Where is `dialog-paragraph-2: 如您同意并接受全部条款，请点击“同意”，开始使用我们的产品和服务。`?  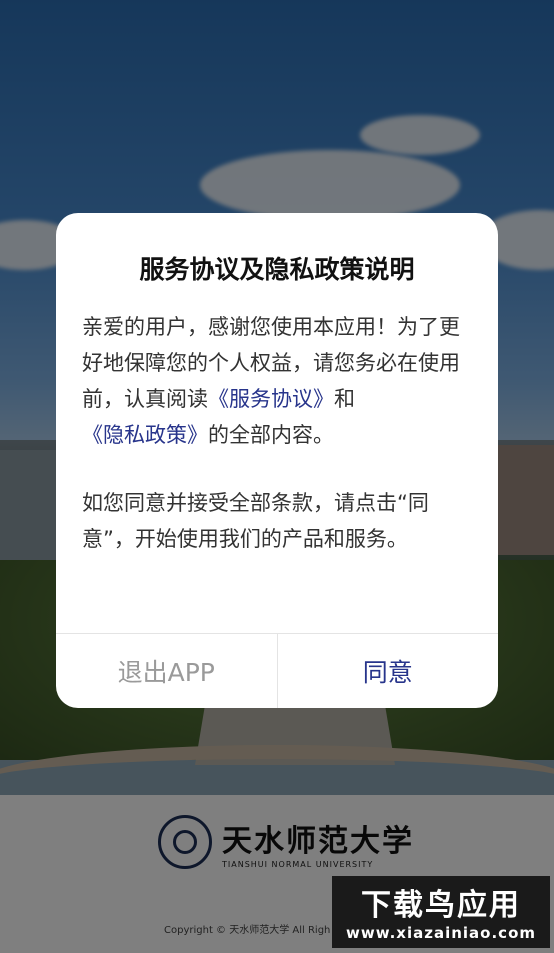 dialog-paragraph-2: 如您同意并接受全部条款，请点击“同意”，开始使用我们的产品和服务。 is located at coordinates (255, 521).